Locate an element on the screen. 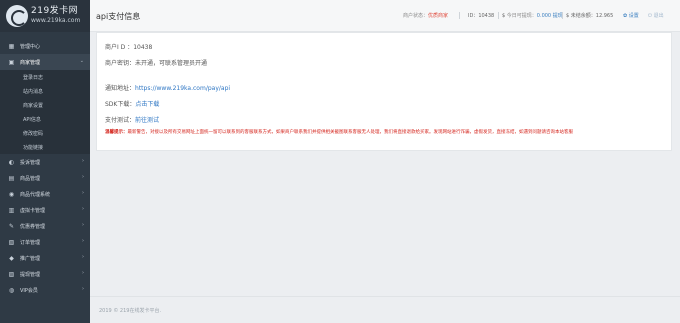 The width and height of the screenshot is (680, 323). promo-icon: ◆ is located at coordinates (11, 258).